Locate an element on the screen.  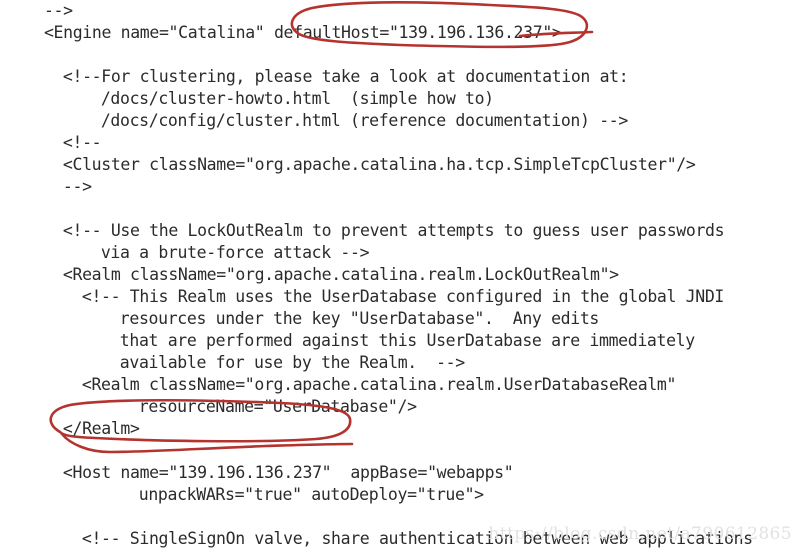
site-watermark: https://blog.csdn.net/a790612865 is located at coordinates (640, 534).